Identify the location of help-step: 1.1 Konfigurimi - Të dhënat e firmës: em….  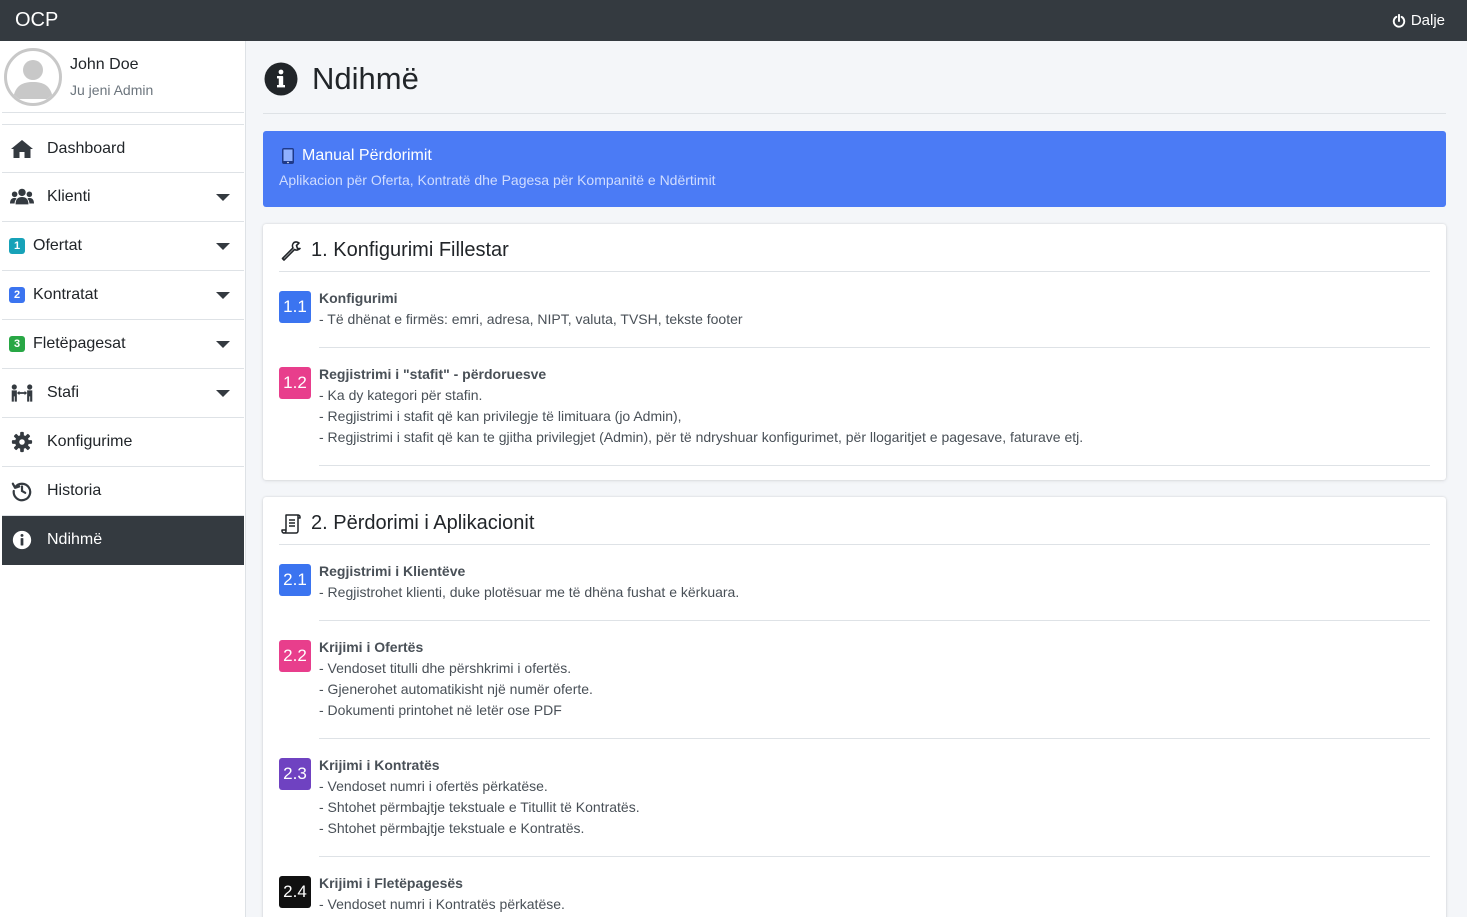
(854, 318).